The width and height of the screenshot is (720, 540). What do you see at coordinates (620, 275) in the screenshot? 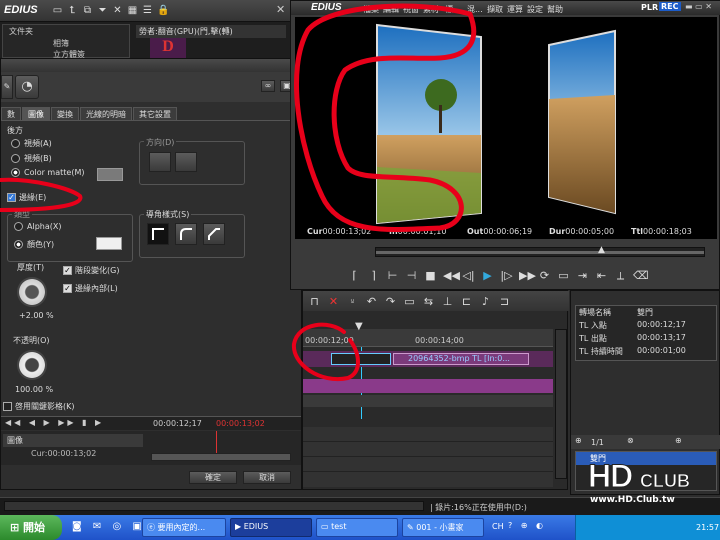
I see `split-icon: ⟂` at bounding box center [620, 275].